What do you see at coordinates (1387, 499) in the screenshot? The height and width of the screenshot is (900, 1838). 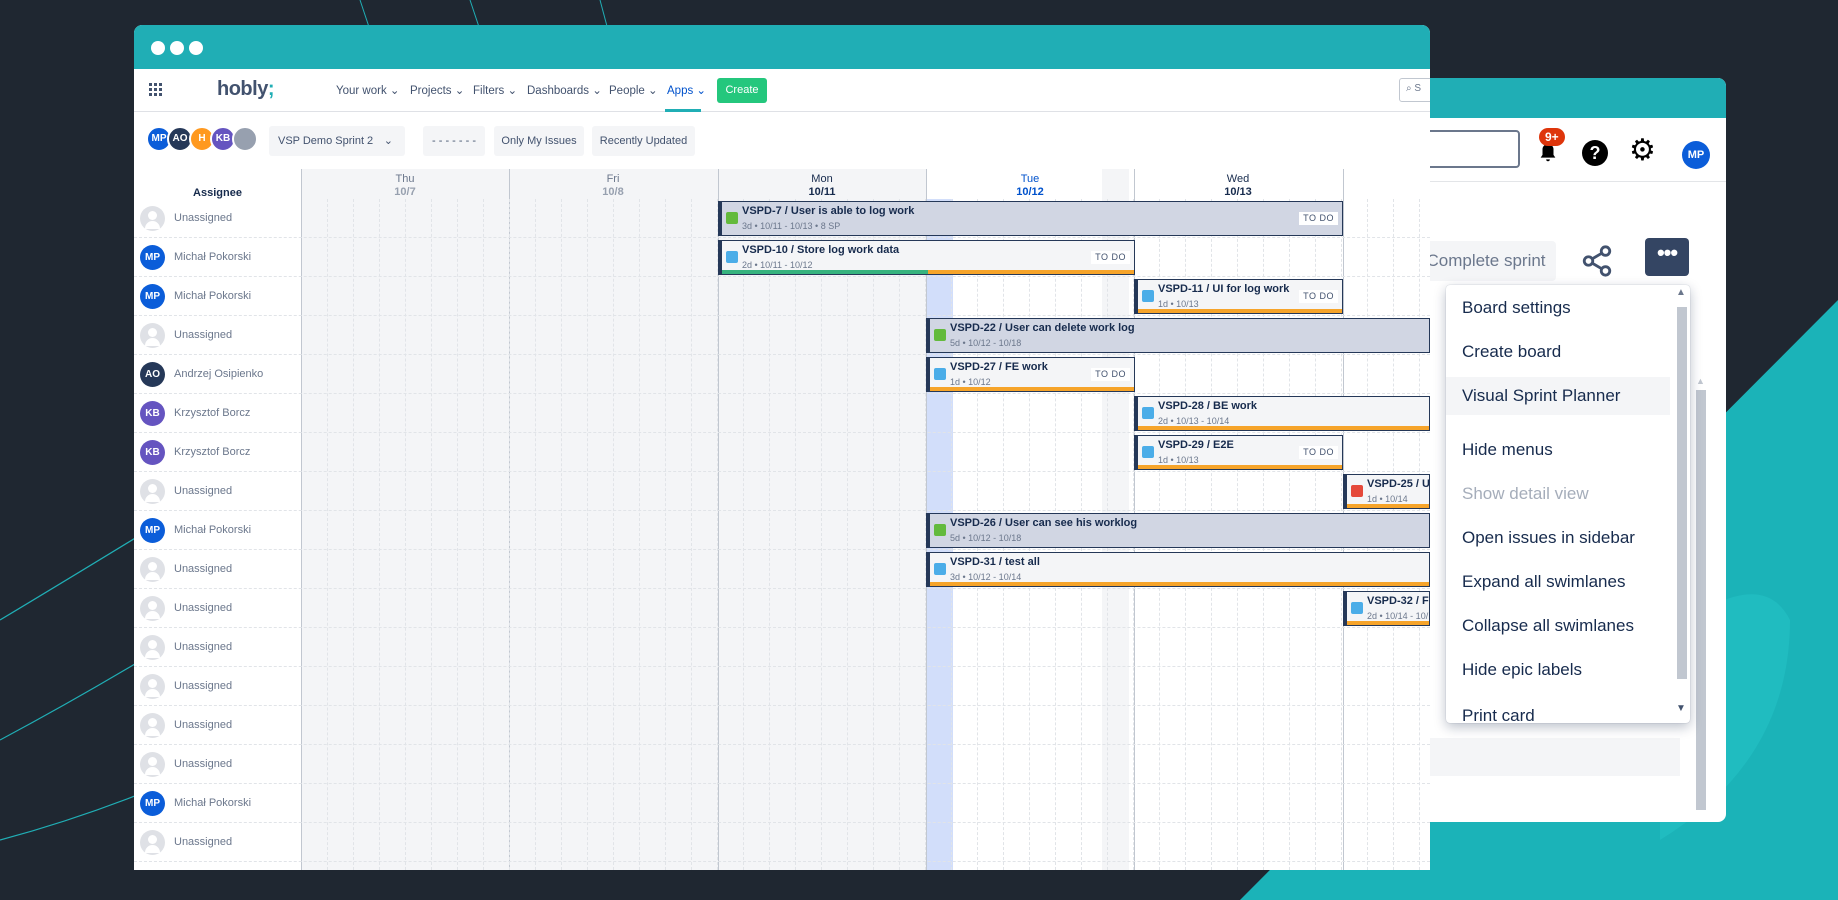 I see `issue-meta: 1d • 10/14` at bounding box center [1387, 499].